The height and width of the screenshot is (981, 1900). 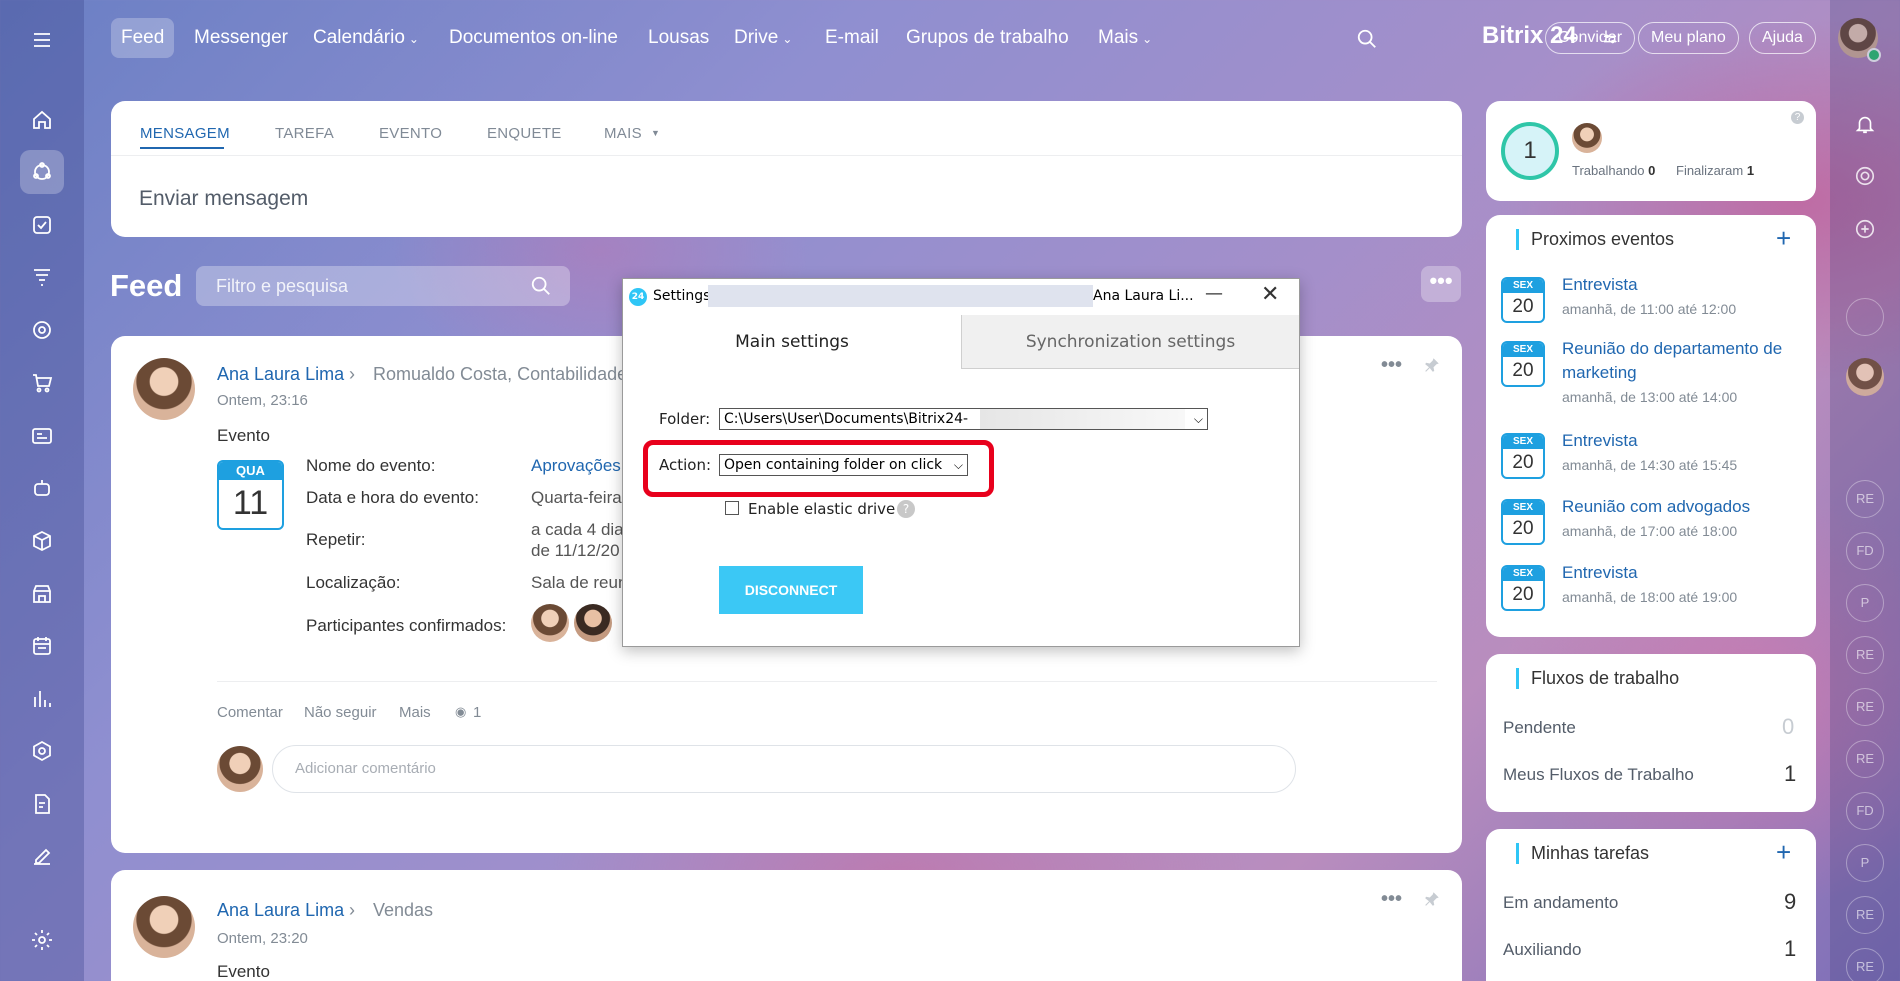 I want to click on box-icon, so click(x=42, y=541).